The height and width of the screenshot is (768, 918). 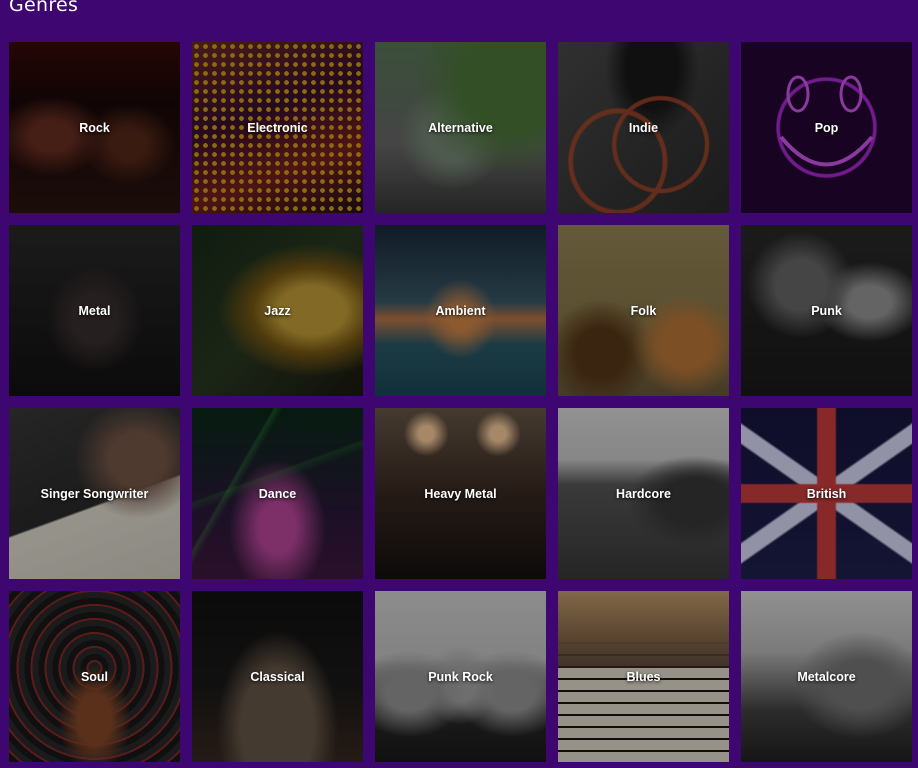 I want to click on genre-label: Singer Songwriter, so click(x=94, y=493).